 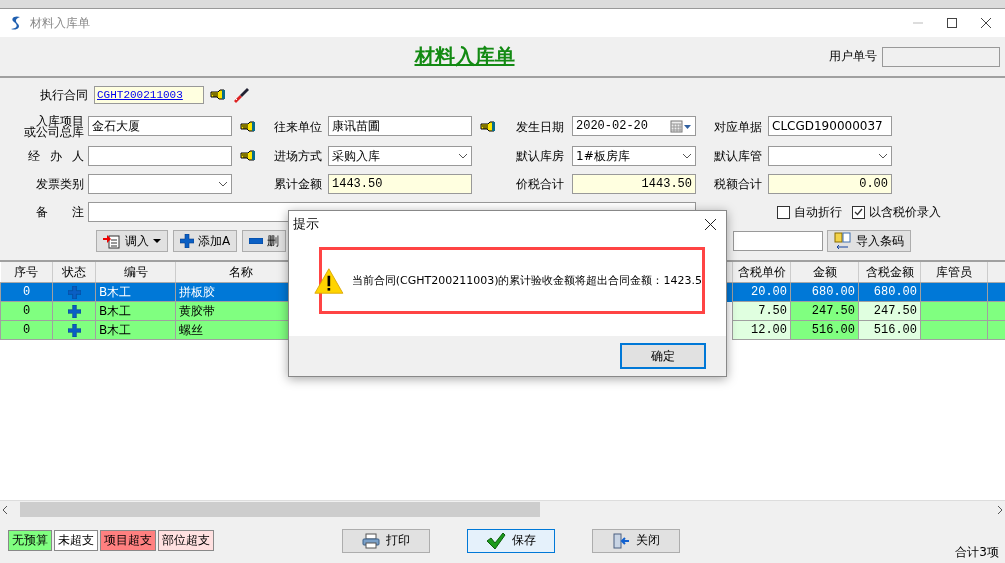 What do you see at coordinates (30, 540) in the screenshot?
I see `legend-tag: 无预算` at bounding box center [30, 540].